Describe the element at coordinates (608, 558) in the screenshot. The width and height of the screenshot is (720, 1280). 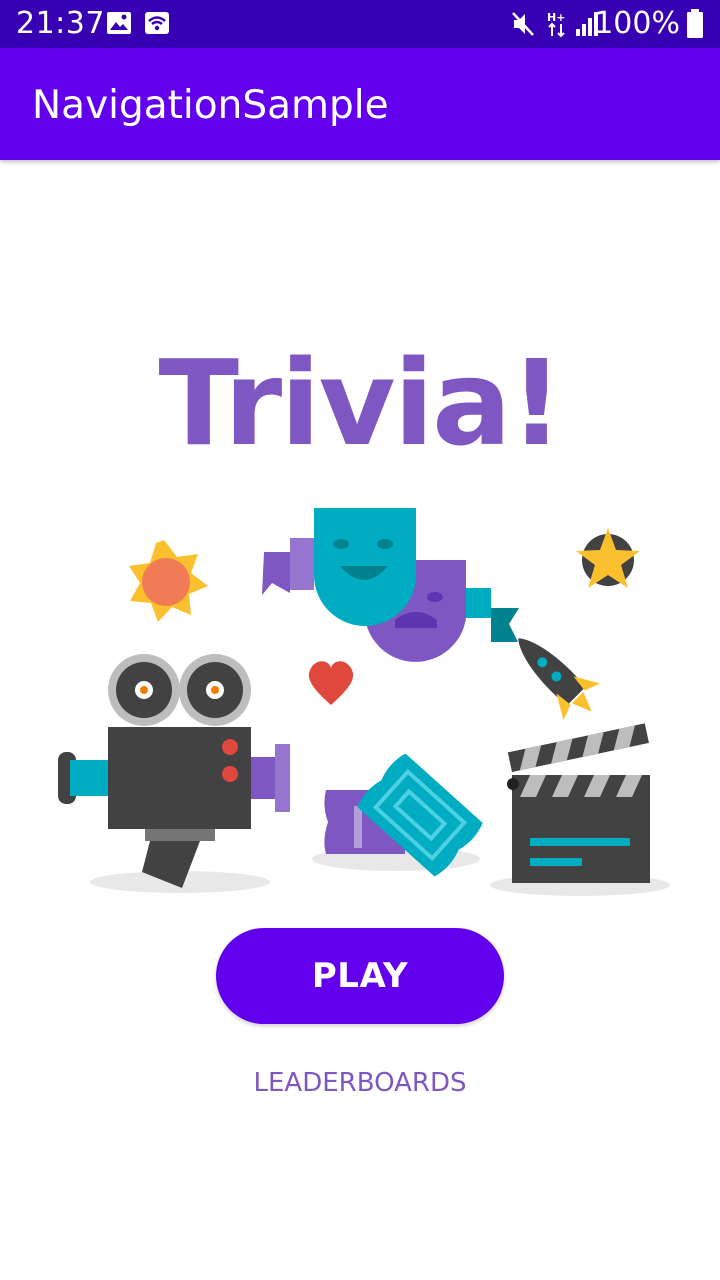
I see `star-icon` at that location.